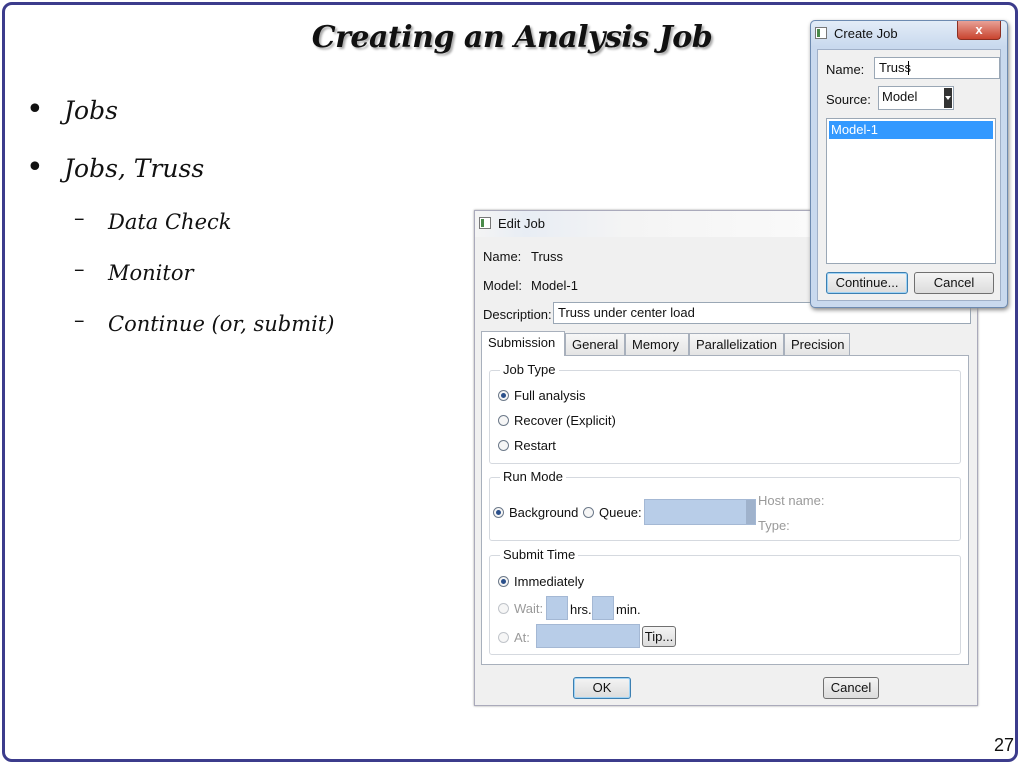 This screenshot has height=768, width=1024. I want to click on sub-item-monitor: – Monitor, so click(134, 271).